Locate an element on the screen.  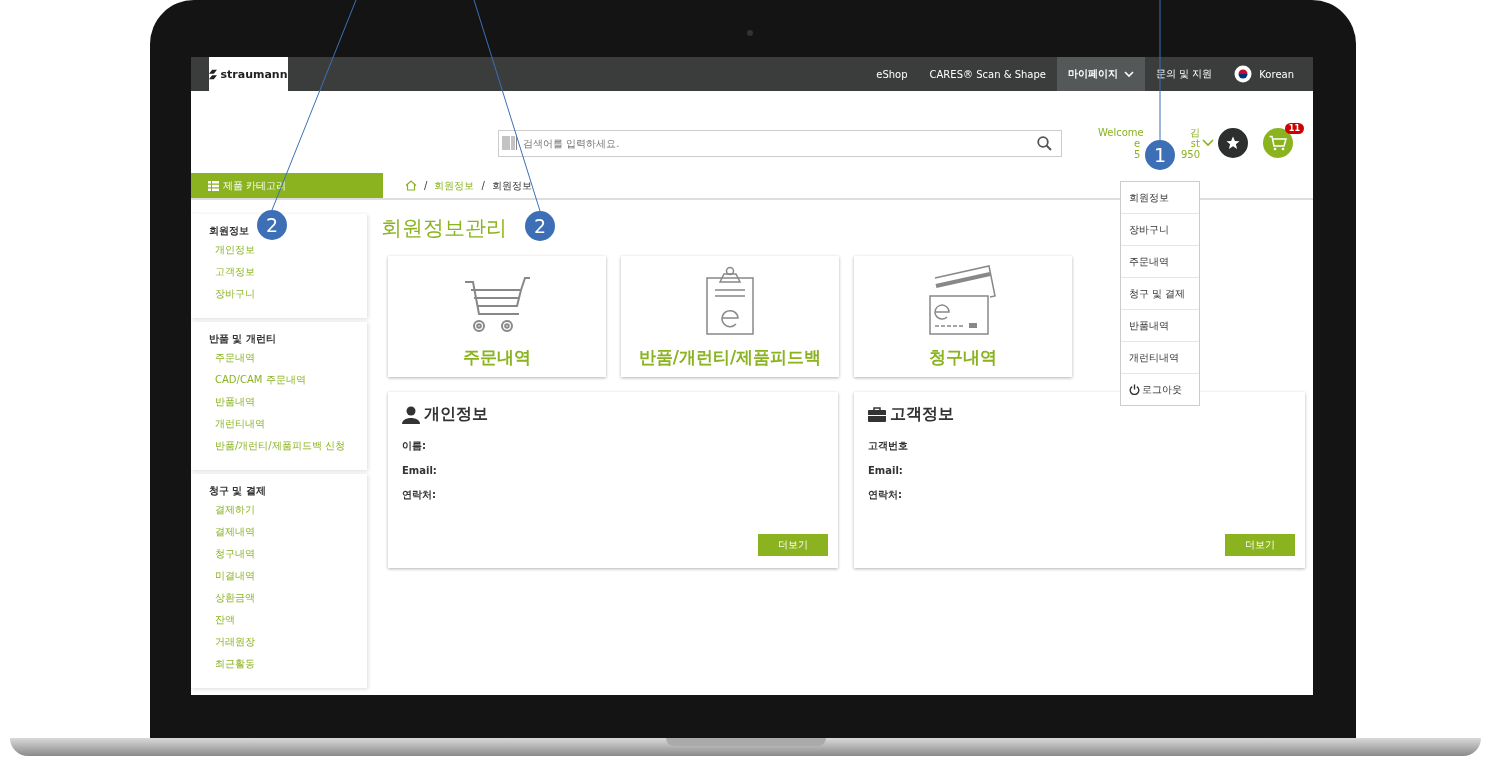
logo-icon is located at coordinates (213, 74).